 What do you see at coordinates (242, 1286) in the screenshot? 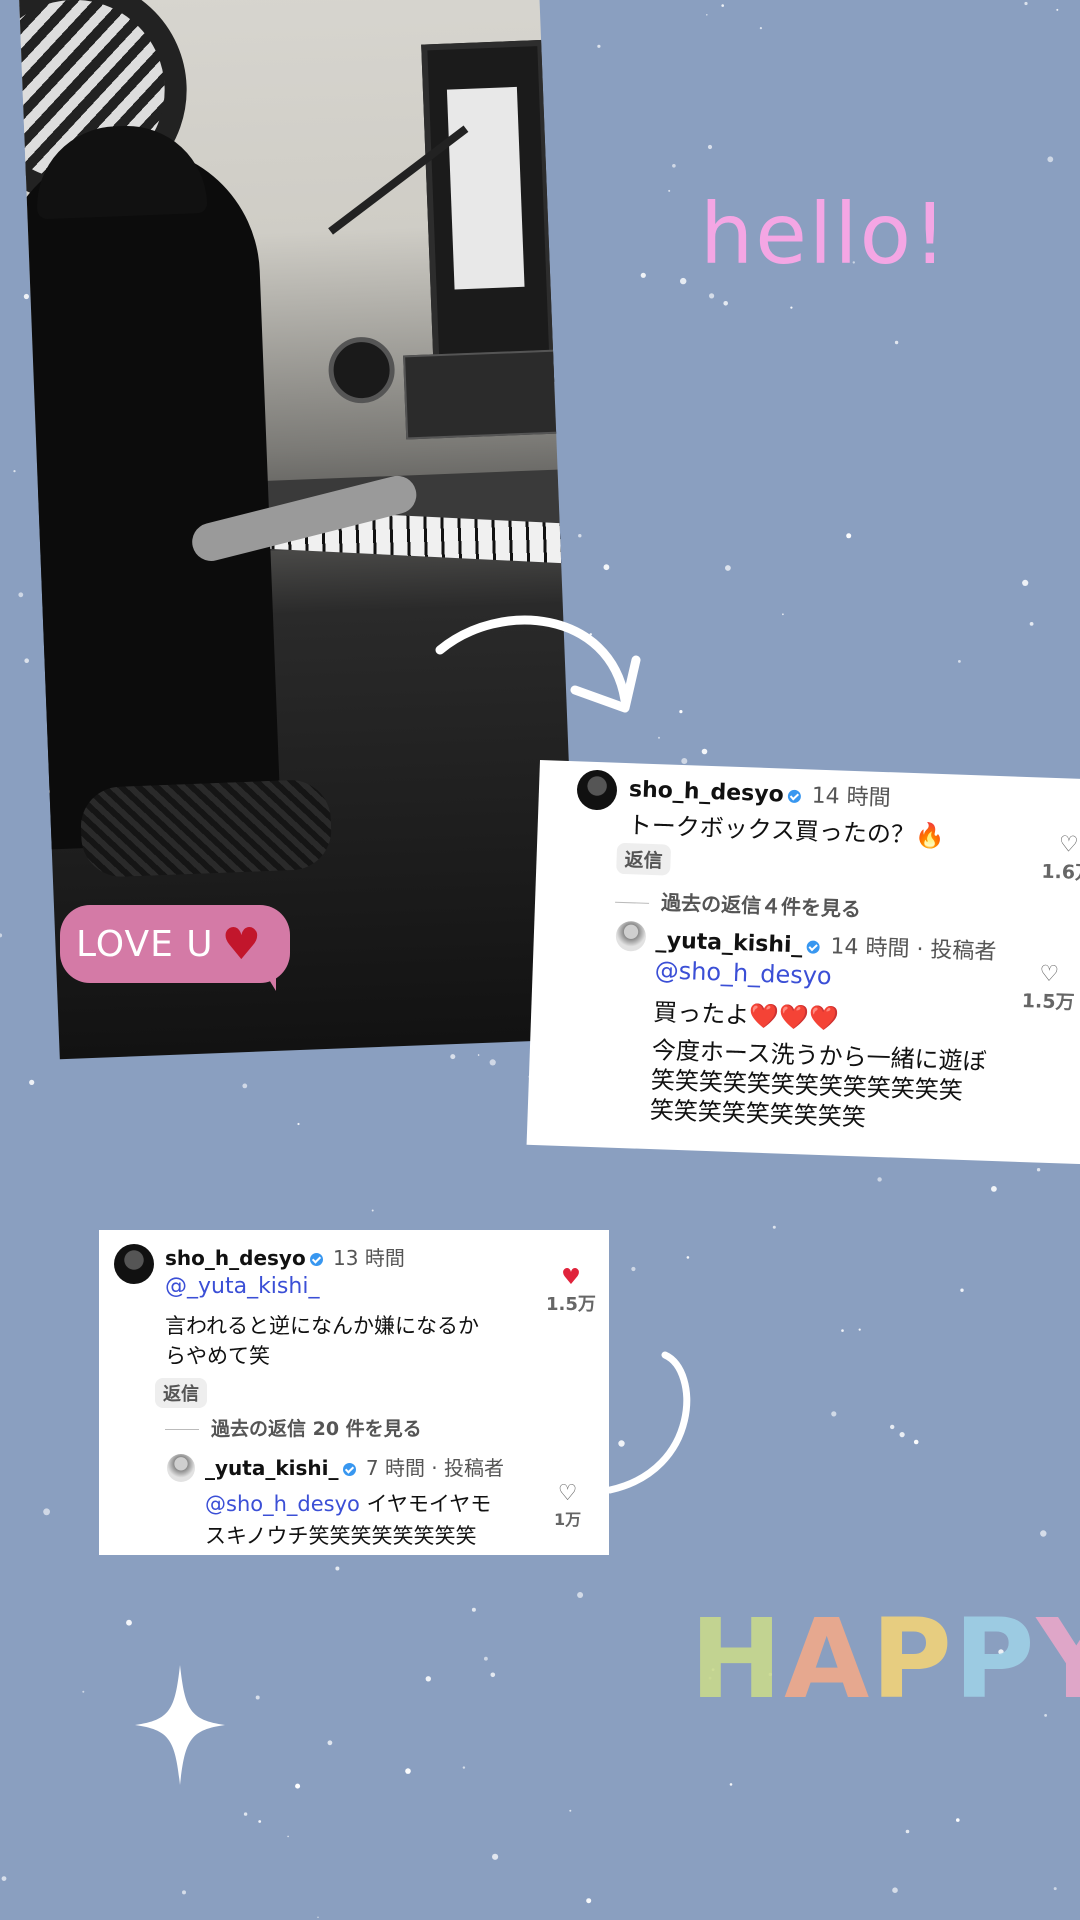
I see `mention-link: @_yuta_kishi_` at bounding box center [242, 1286].